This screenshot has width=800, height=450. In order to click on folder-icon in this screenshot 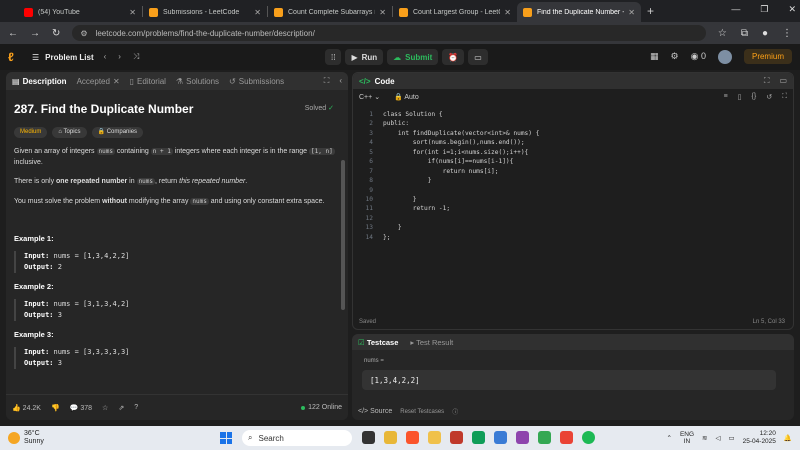, I will do `click(434, 437)`.